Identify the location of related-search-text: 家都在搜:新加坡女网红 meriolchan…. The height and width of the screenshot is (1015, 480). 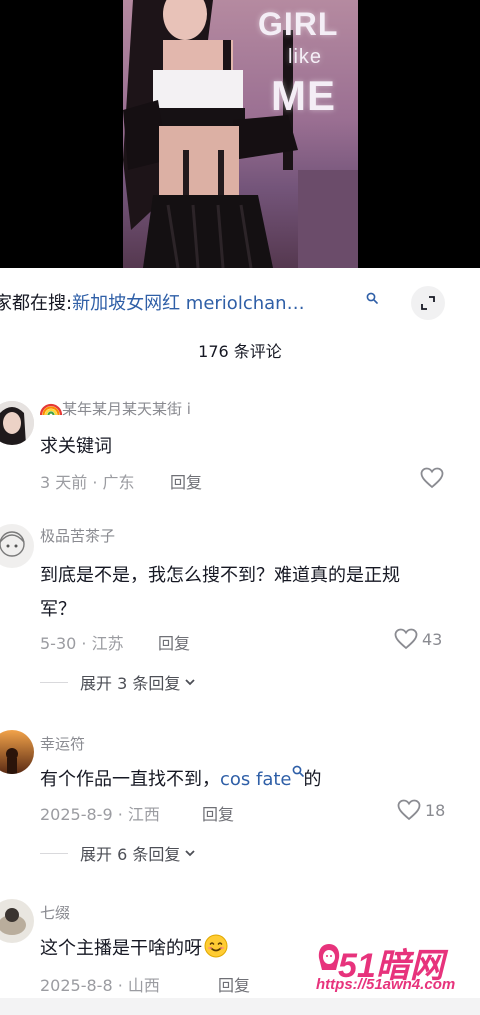
(152, 302).